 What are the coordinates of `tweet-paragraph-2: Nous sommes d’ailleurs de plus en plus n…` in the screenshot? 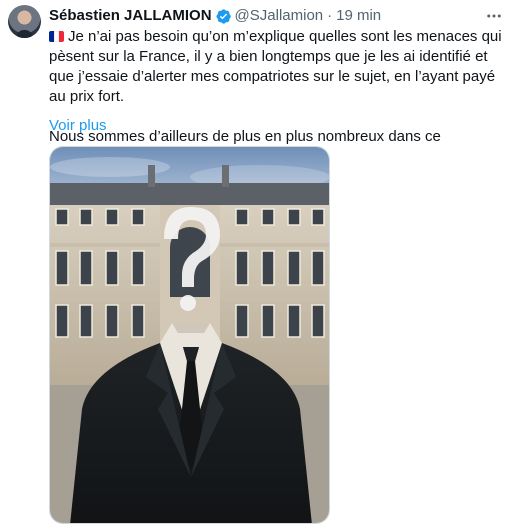 It's located at (245, 136).